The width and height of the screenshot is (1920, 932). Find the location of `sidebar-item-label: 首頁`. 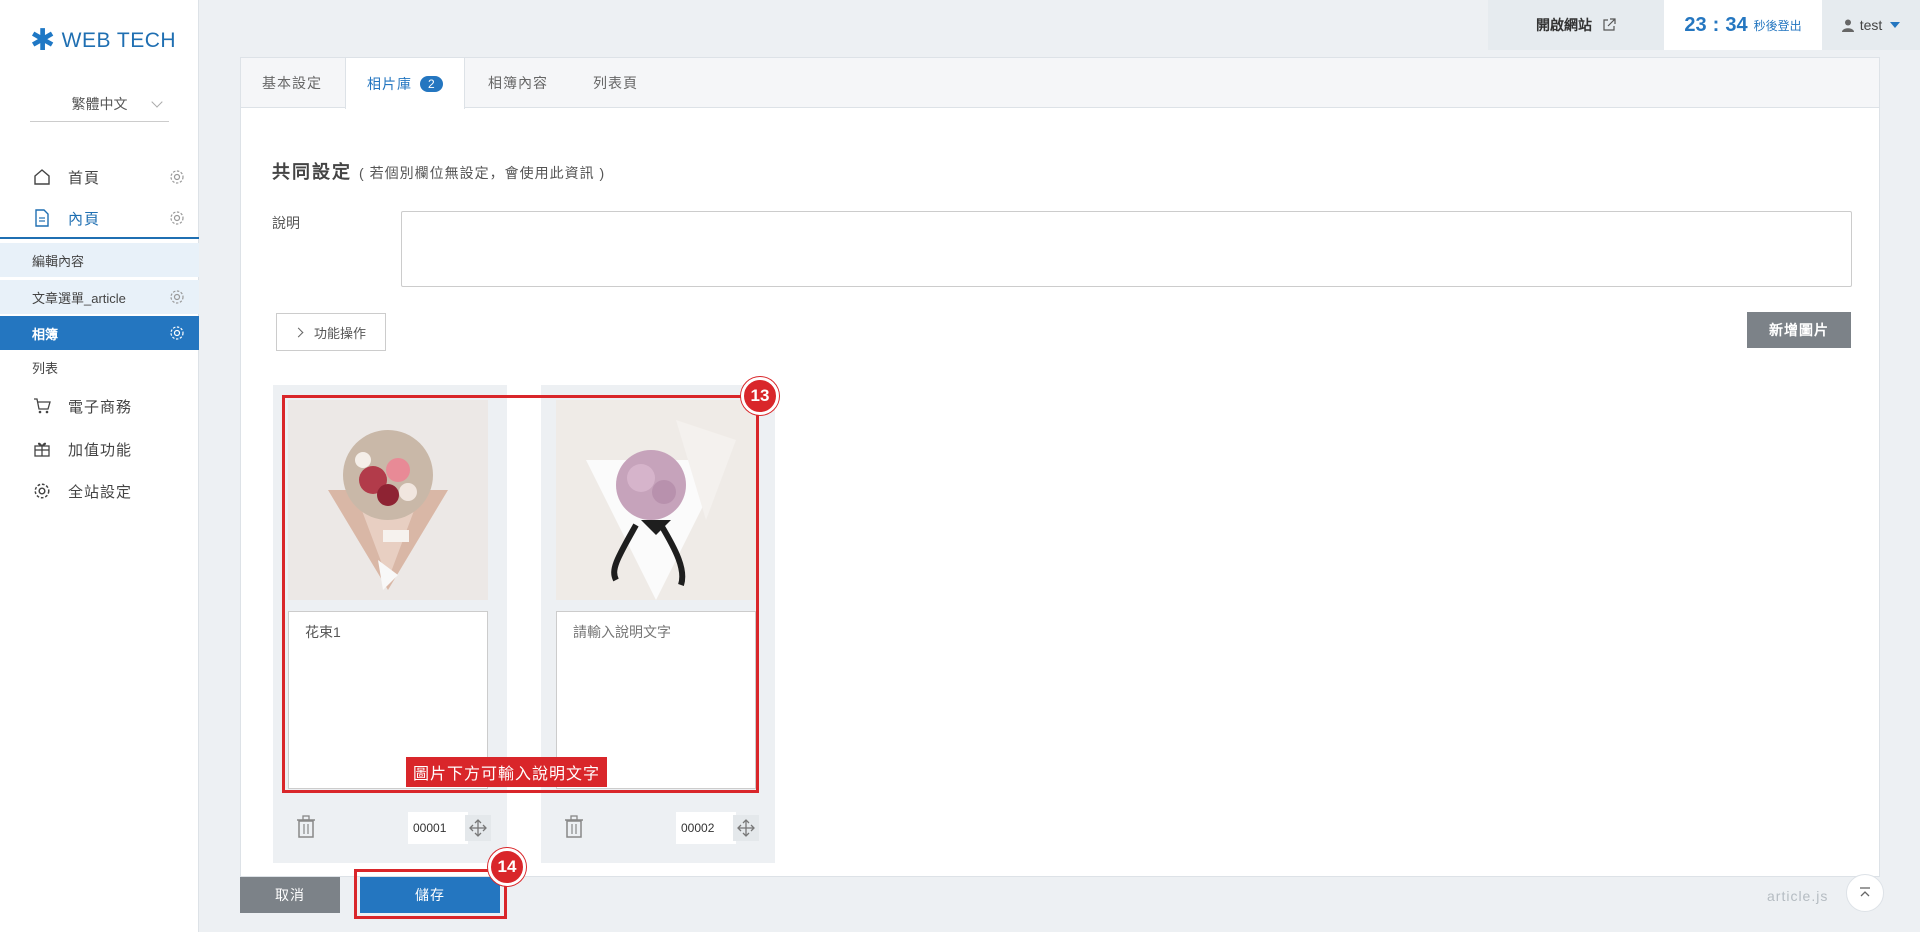

sidebar-item-label: 首頁 is located at coordinates (84, 178).